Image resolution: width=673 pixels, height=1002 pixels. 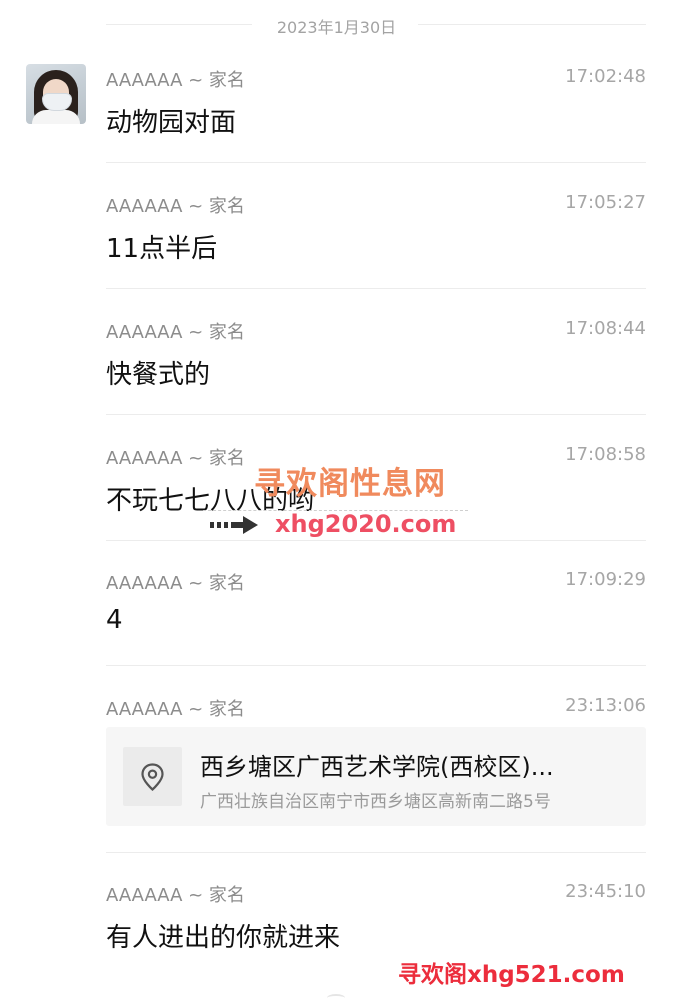 I want to click on scroll-indicator, so click(x=336, y=998).